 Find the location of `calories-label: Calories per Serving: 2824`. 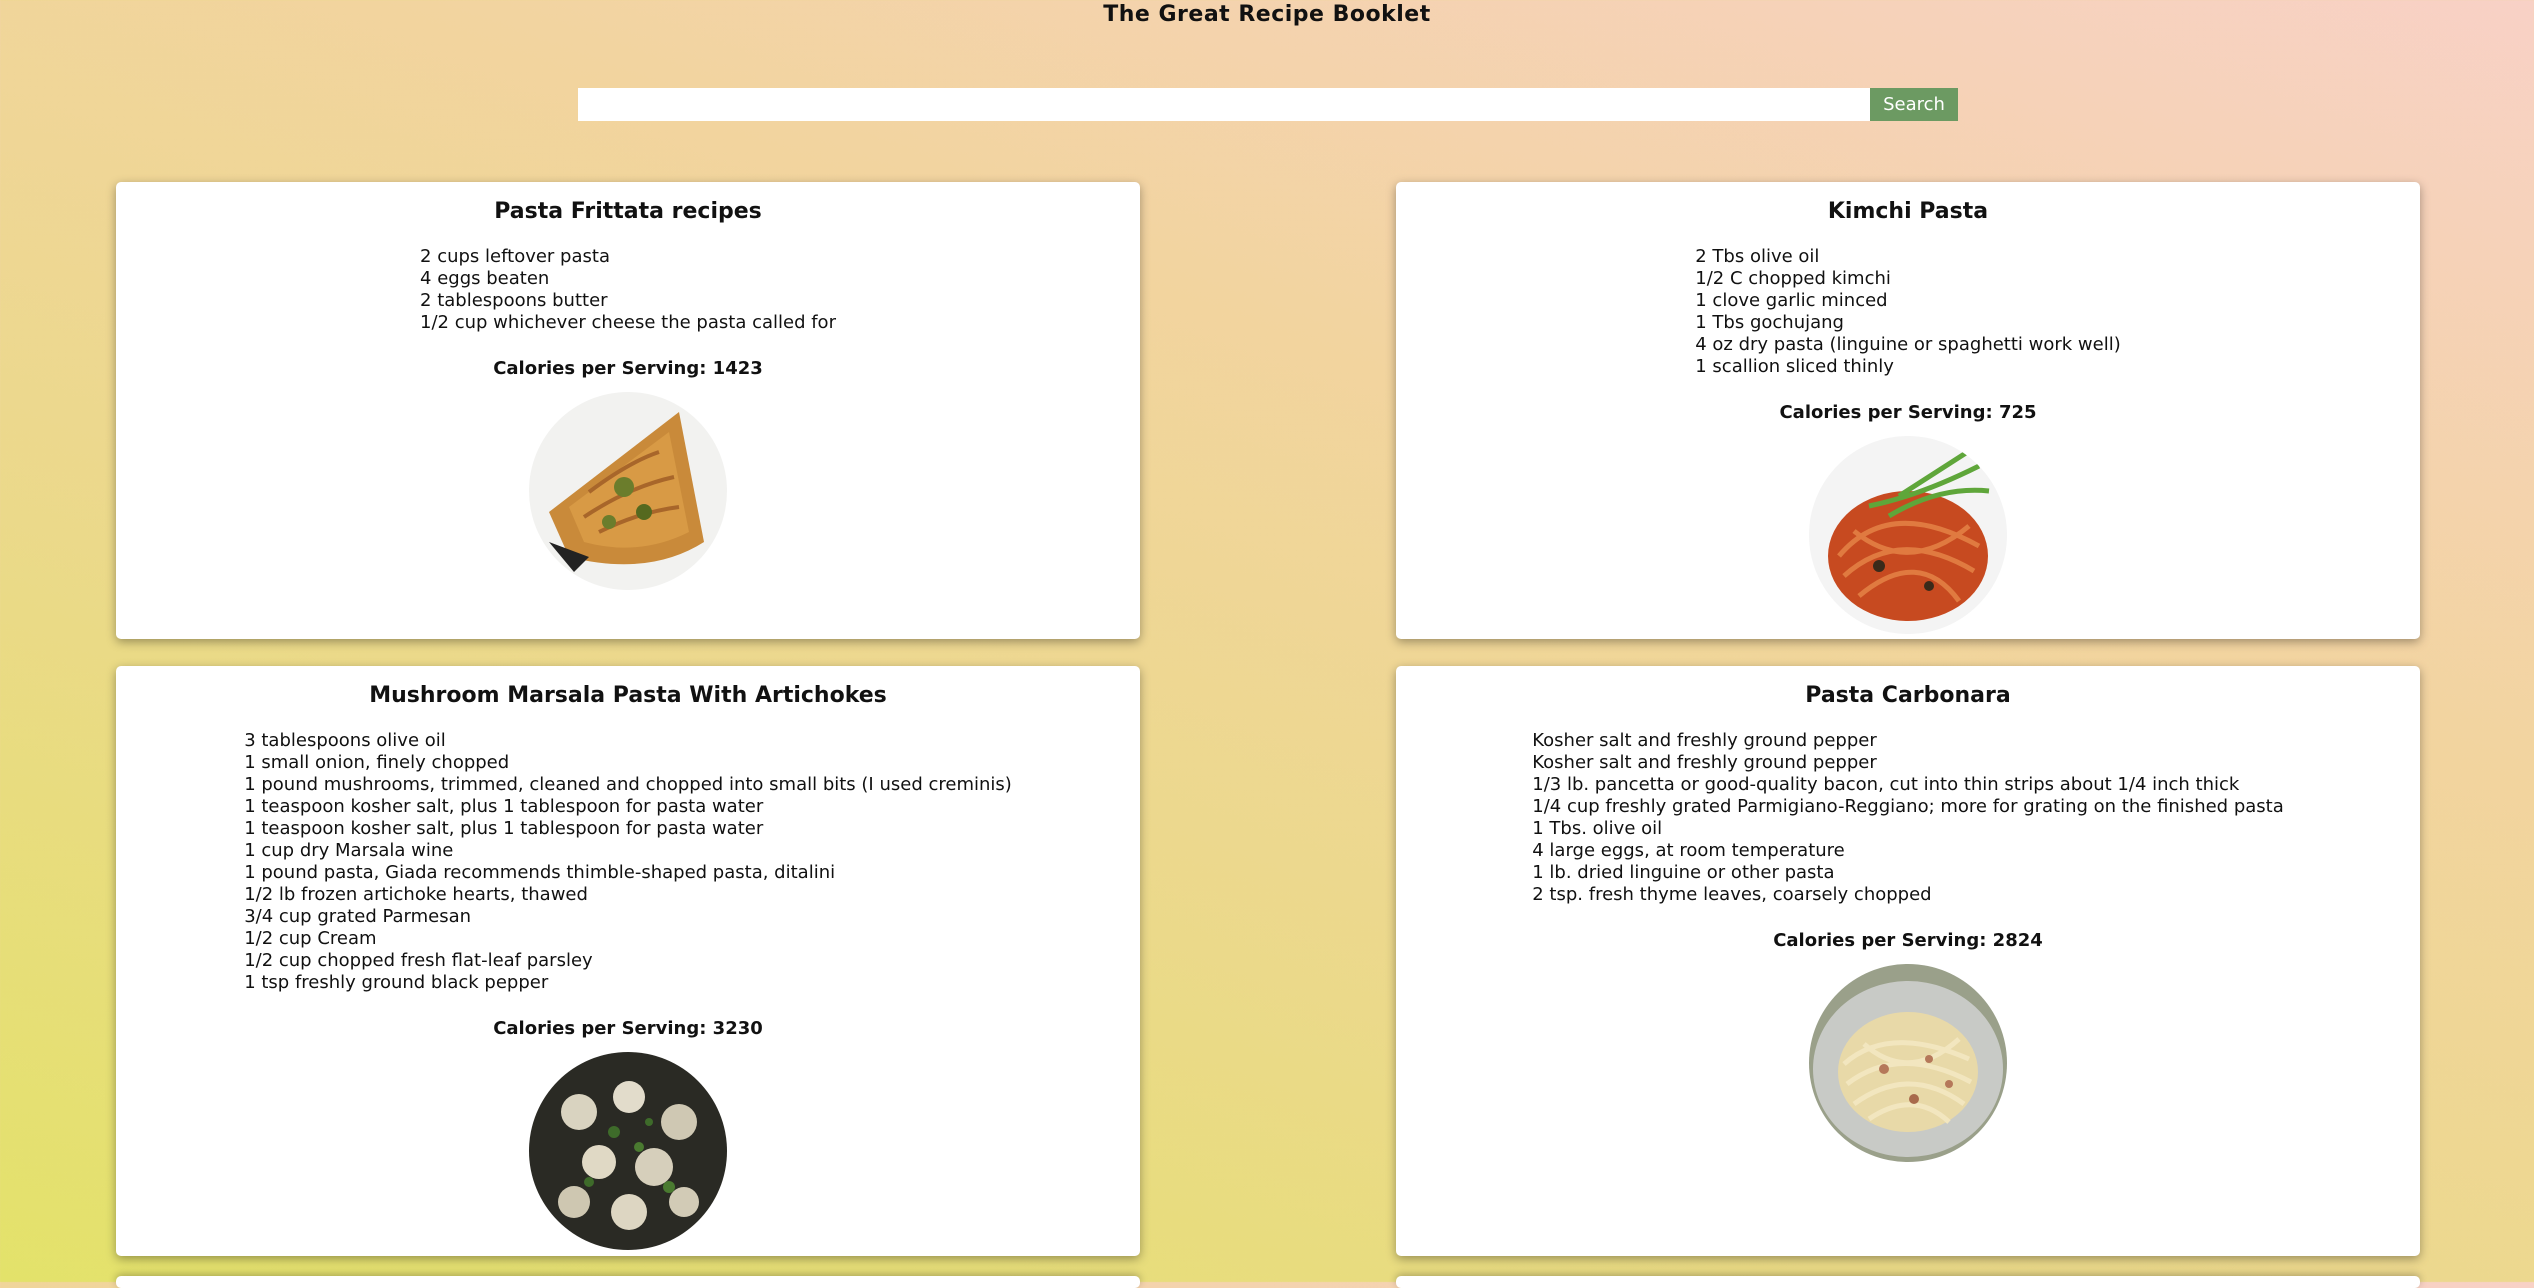

calories-label: Calories per Serving: 2824 is located at coordinates (1908, 940).